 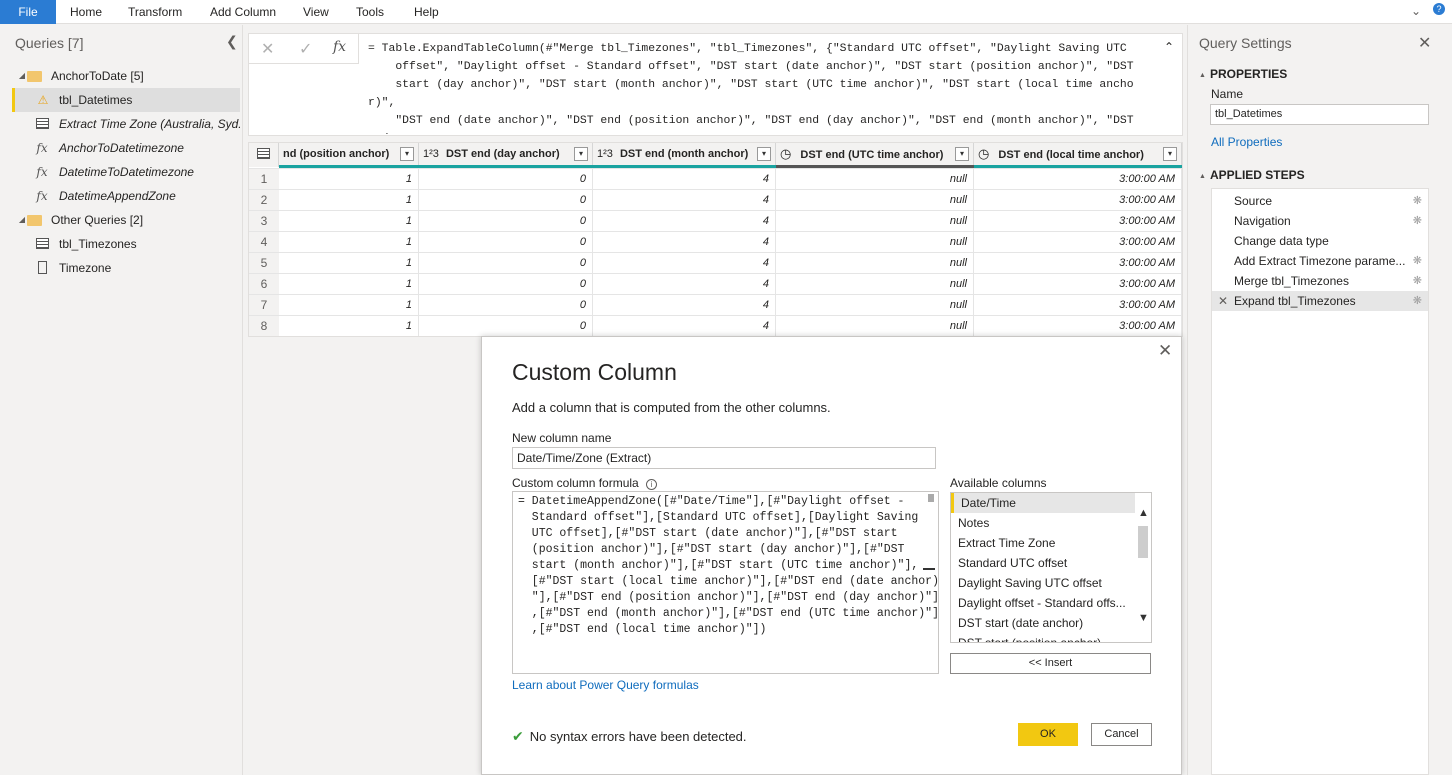 What do you see at coordinates (264, 305) in the screenshot?
I see `row-number: 7` at bounding box center [264, 305].